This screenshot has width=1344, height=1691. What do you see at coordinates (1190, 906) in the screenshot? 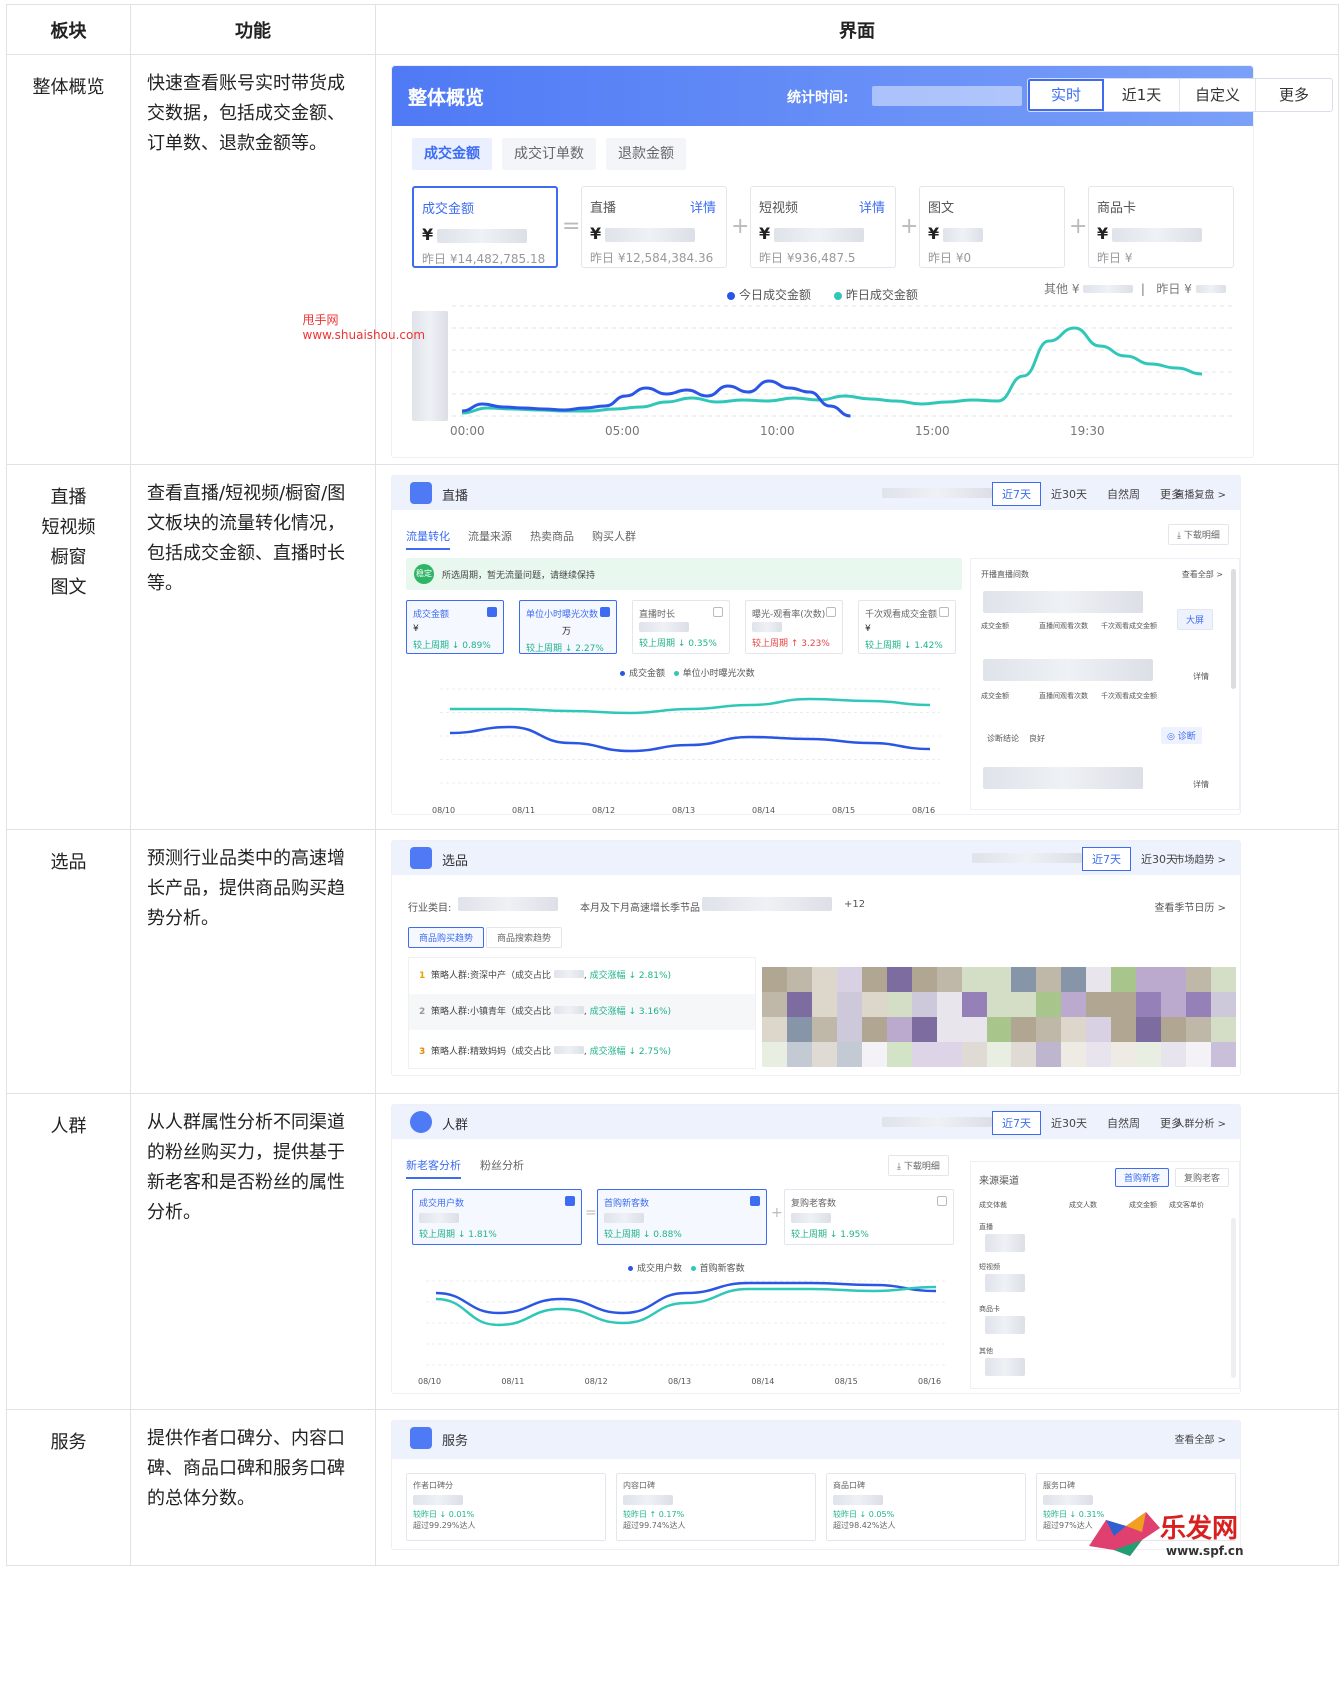
I see `season-calendar-link: 查看季节日历 >` at bounding box center [1190, 906].